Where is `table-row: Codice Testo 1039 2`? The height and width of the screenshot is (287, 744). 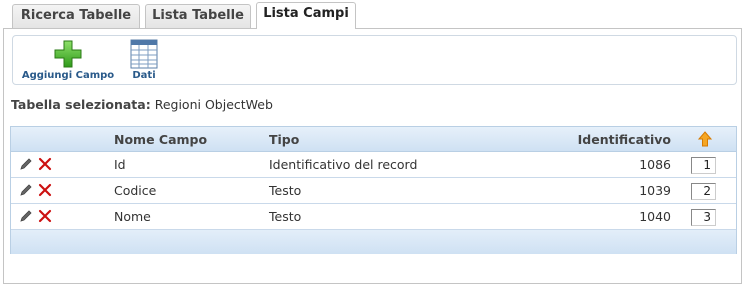
table-row: Codice Testo 1039 2 is located at coordinates (373, 191).